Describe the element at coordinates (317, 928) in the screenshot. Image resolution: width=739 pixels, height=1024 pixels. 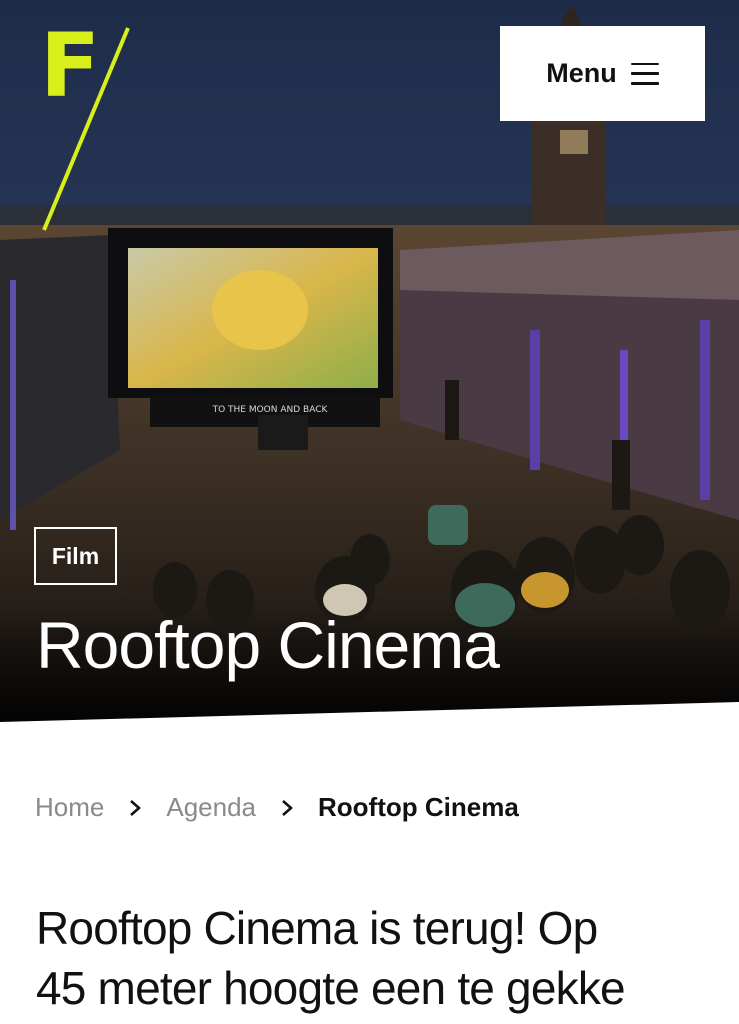
I see `intro-line-1: Rooftop Cinema is terug! Op` at that location.